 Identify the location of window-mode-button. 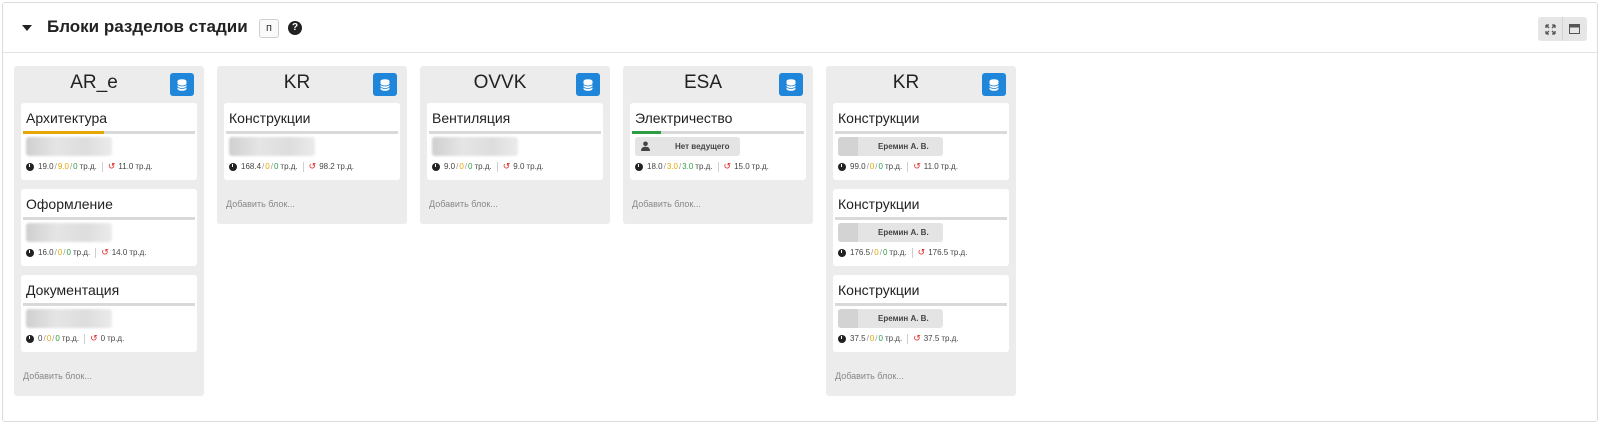
(1574, 29).